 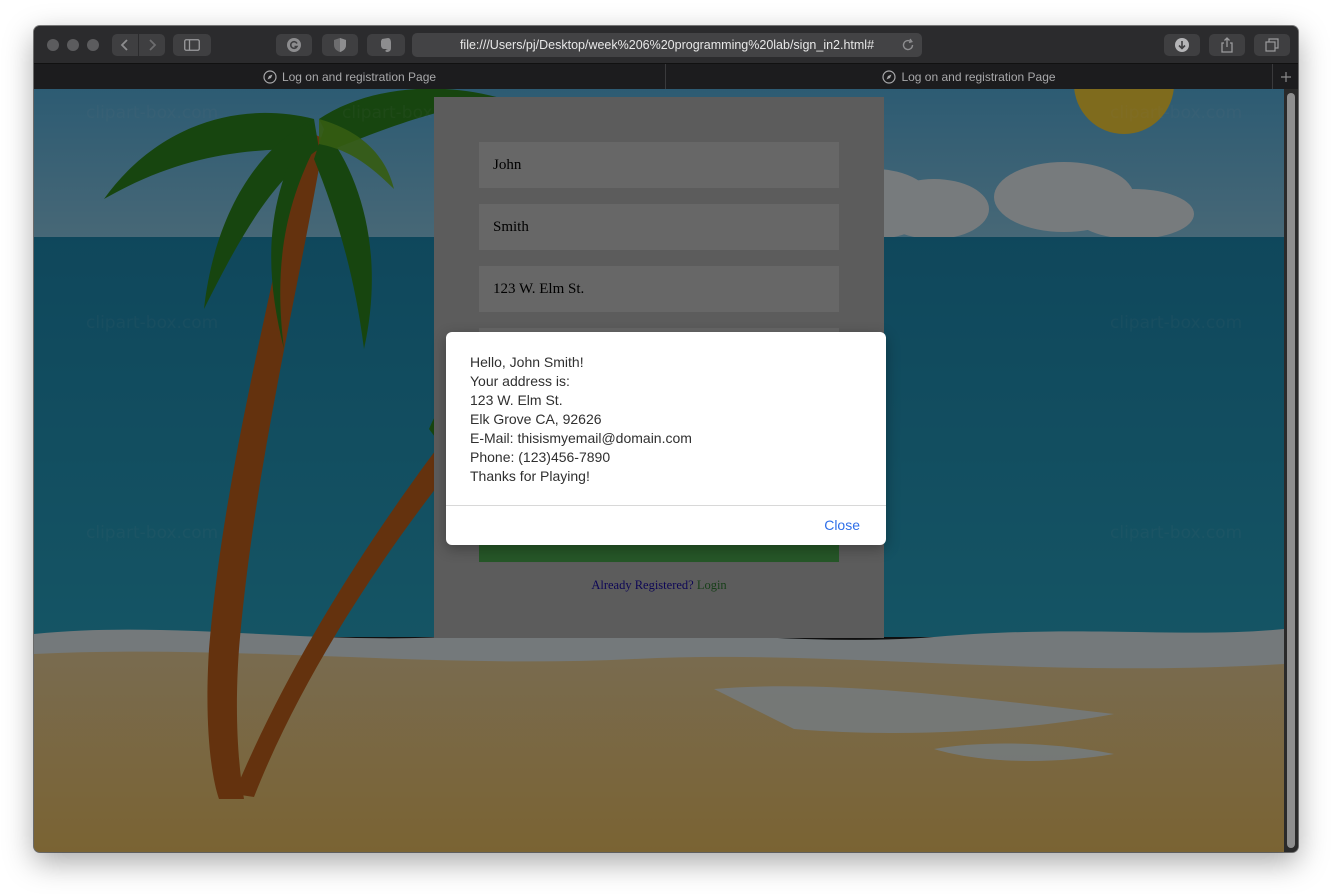 What do you see at coordinates (908, 45) in the screenshot?
I see `reload-icon` at bounding box center [908, 45].